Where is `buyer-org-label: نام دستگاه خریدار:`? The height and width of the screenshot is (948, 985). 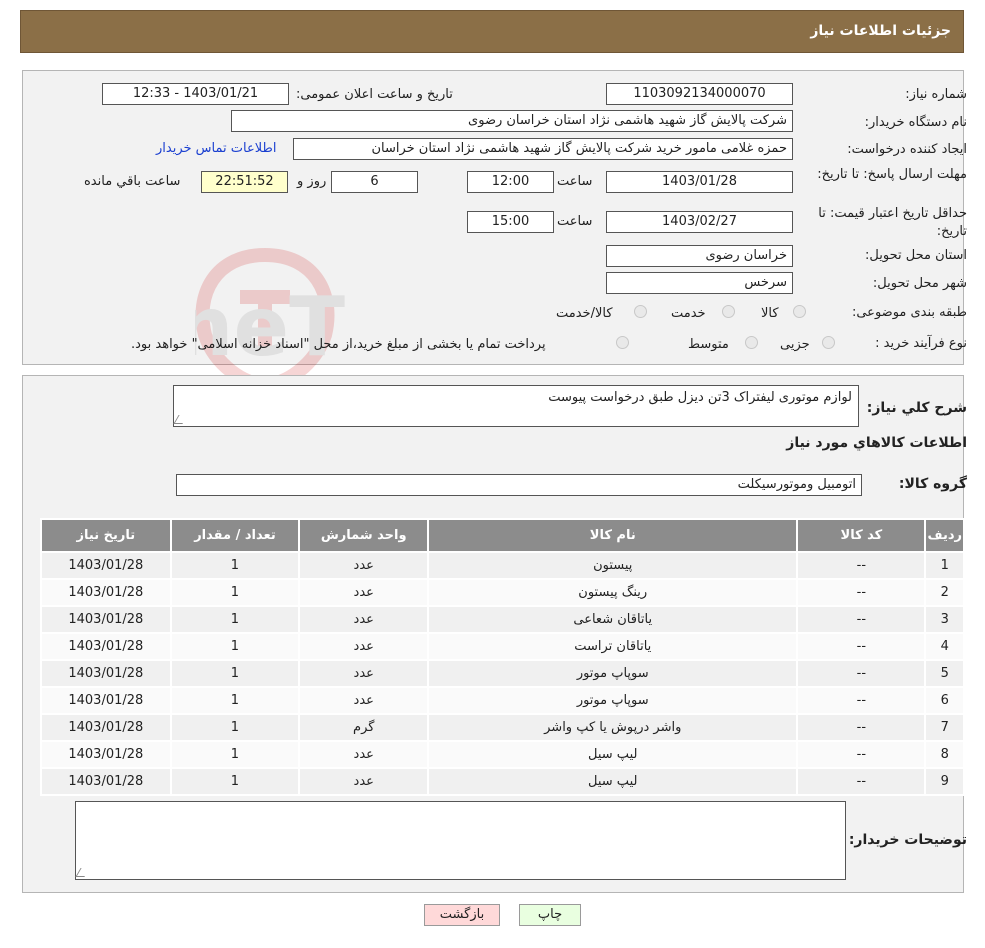 buyer-org-label: نام دستگاه خریدار: is located at coordinates (915, 122).